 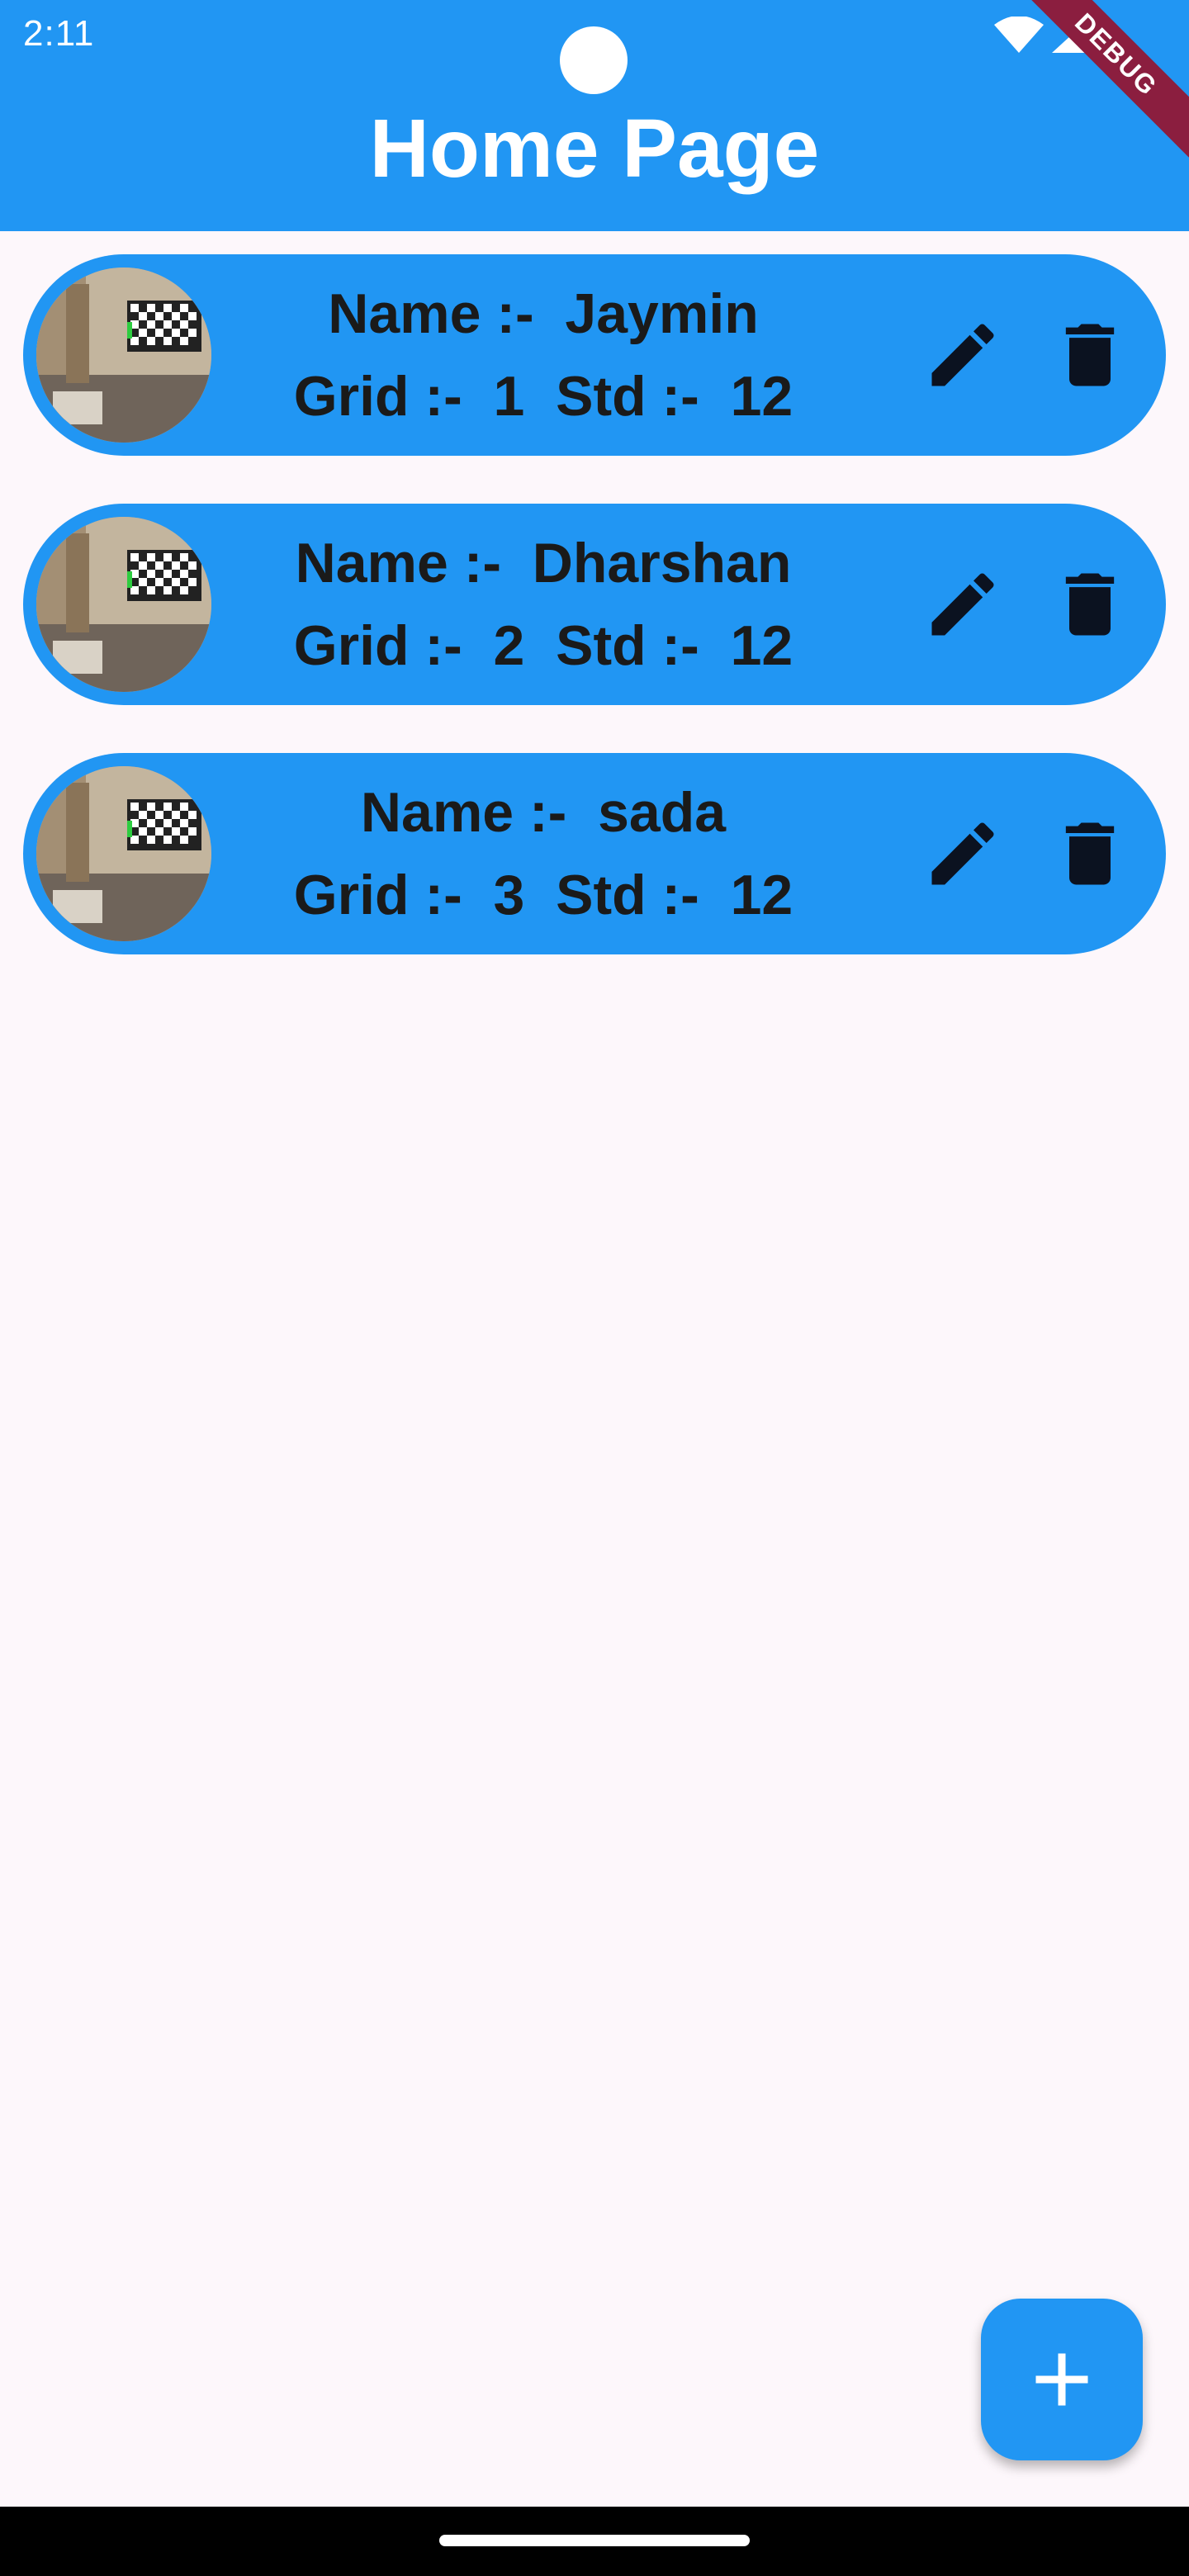 I want to click on add-icon, so click(x=1061, y=2379).